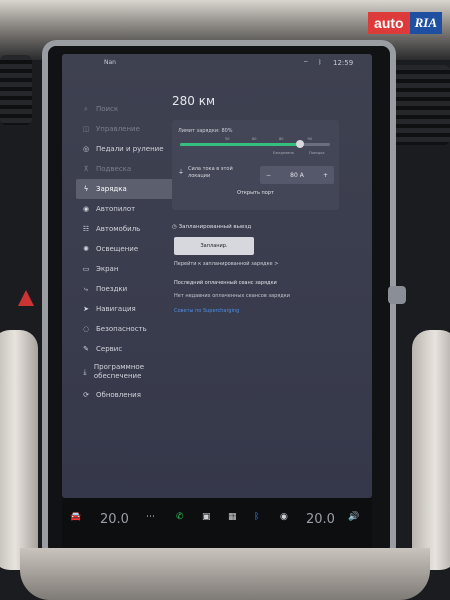 The image size is (450, 600). What do you see at coordinates (205, 131) in the screenshot?
I see `charge-limit-label: Лимит зарядки: 80%` at bounding box center [205, 131].